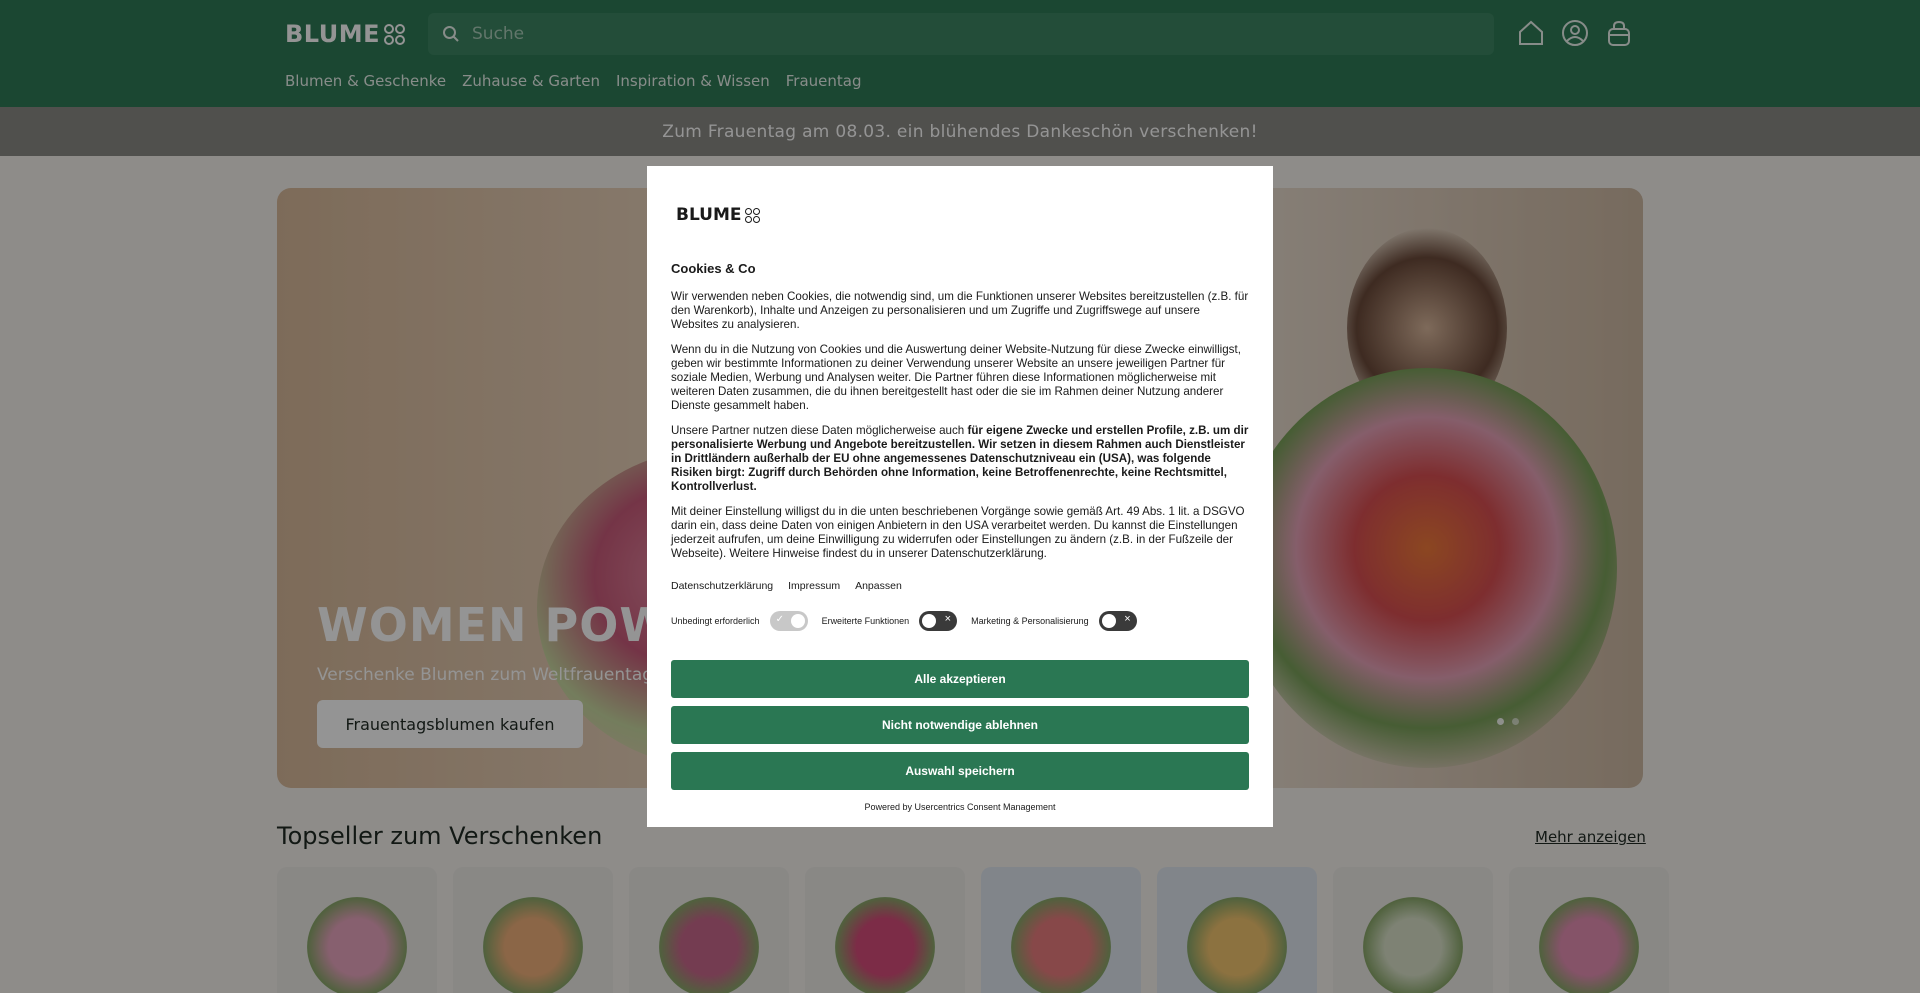 This screenshot has width=1920, height=993. Describe the element at coordinates (938, 621) in the screenshot. I see `toggle-extended-functions: ×` at that location.